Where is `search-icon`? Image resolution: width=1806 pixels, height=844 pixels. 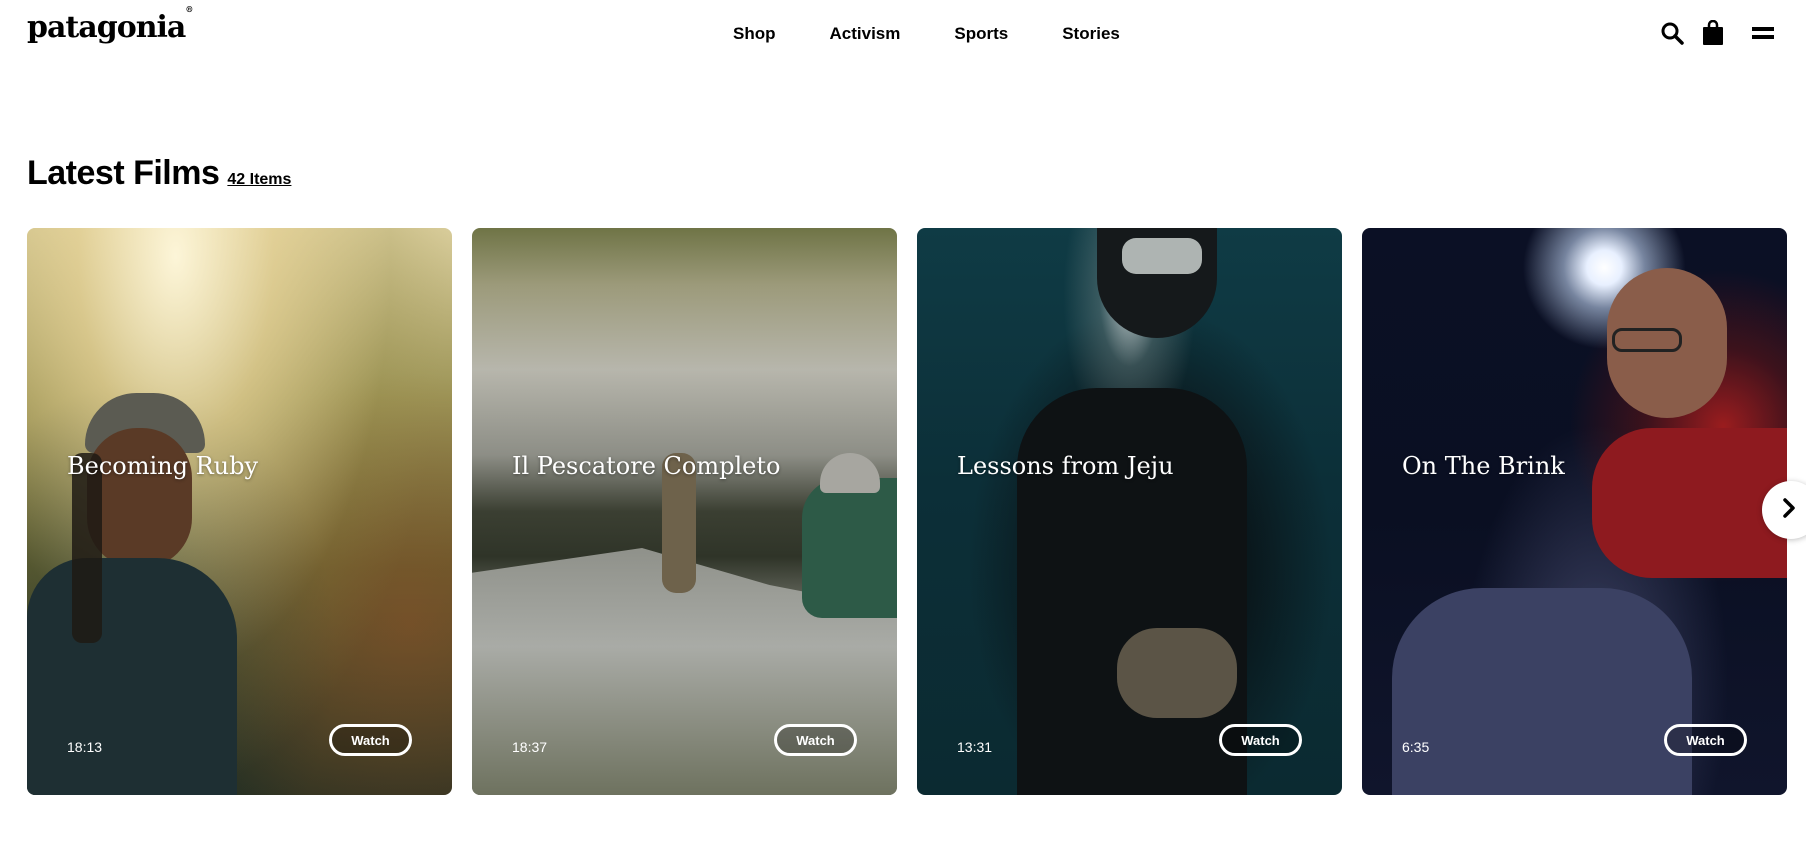 search-icon is located at coordinates (1672, 33).